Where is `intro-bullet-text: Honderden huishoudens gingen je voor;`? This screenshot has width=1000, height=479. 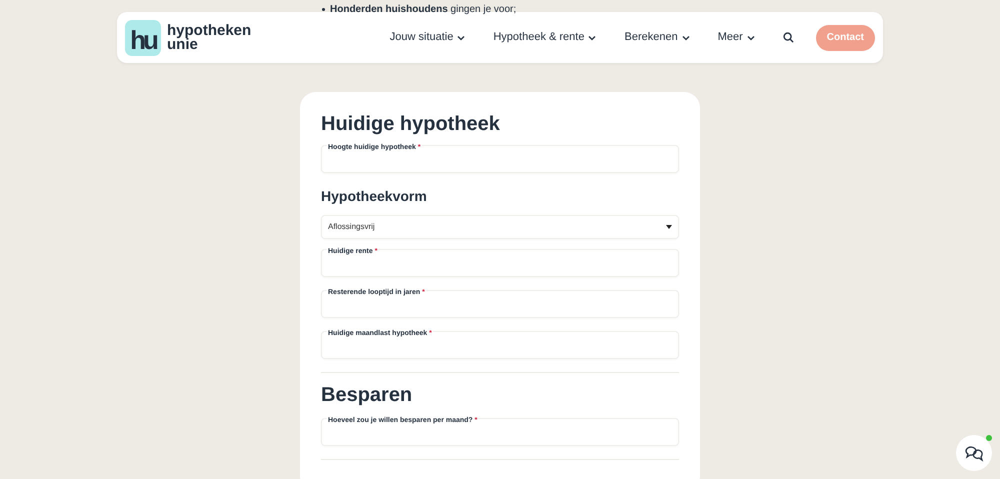 intro-bullet-text: Honderden huishoudens gingen je voor; is located at coordinates (423, 9).